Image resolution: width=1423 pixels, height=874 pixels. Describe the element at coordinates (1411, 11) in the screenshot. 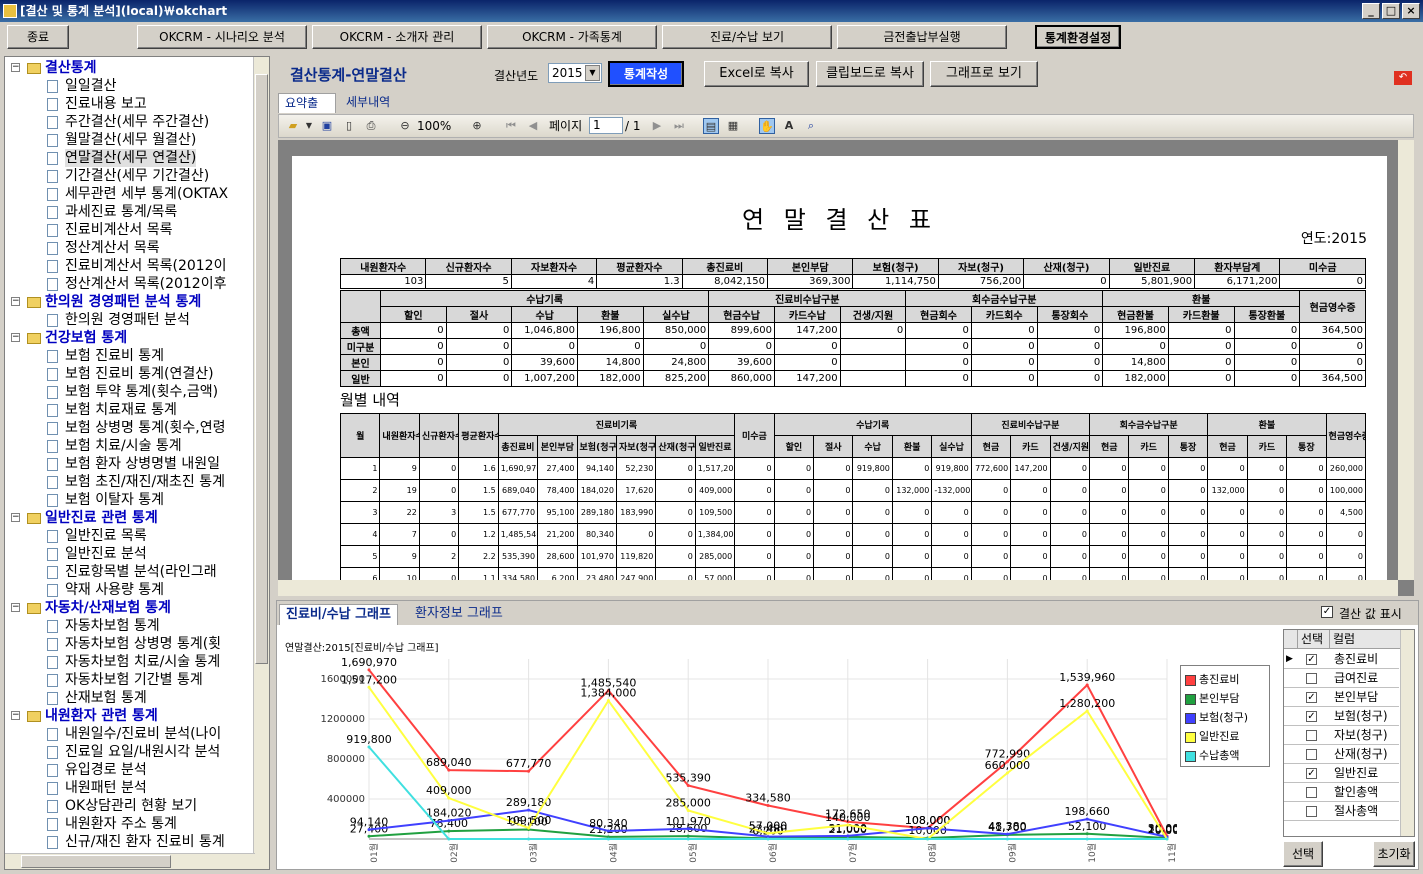

I see `close-button: ×` at that location.